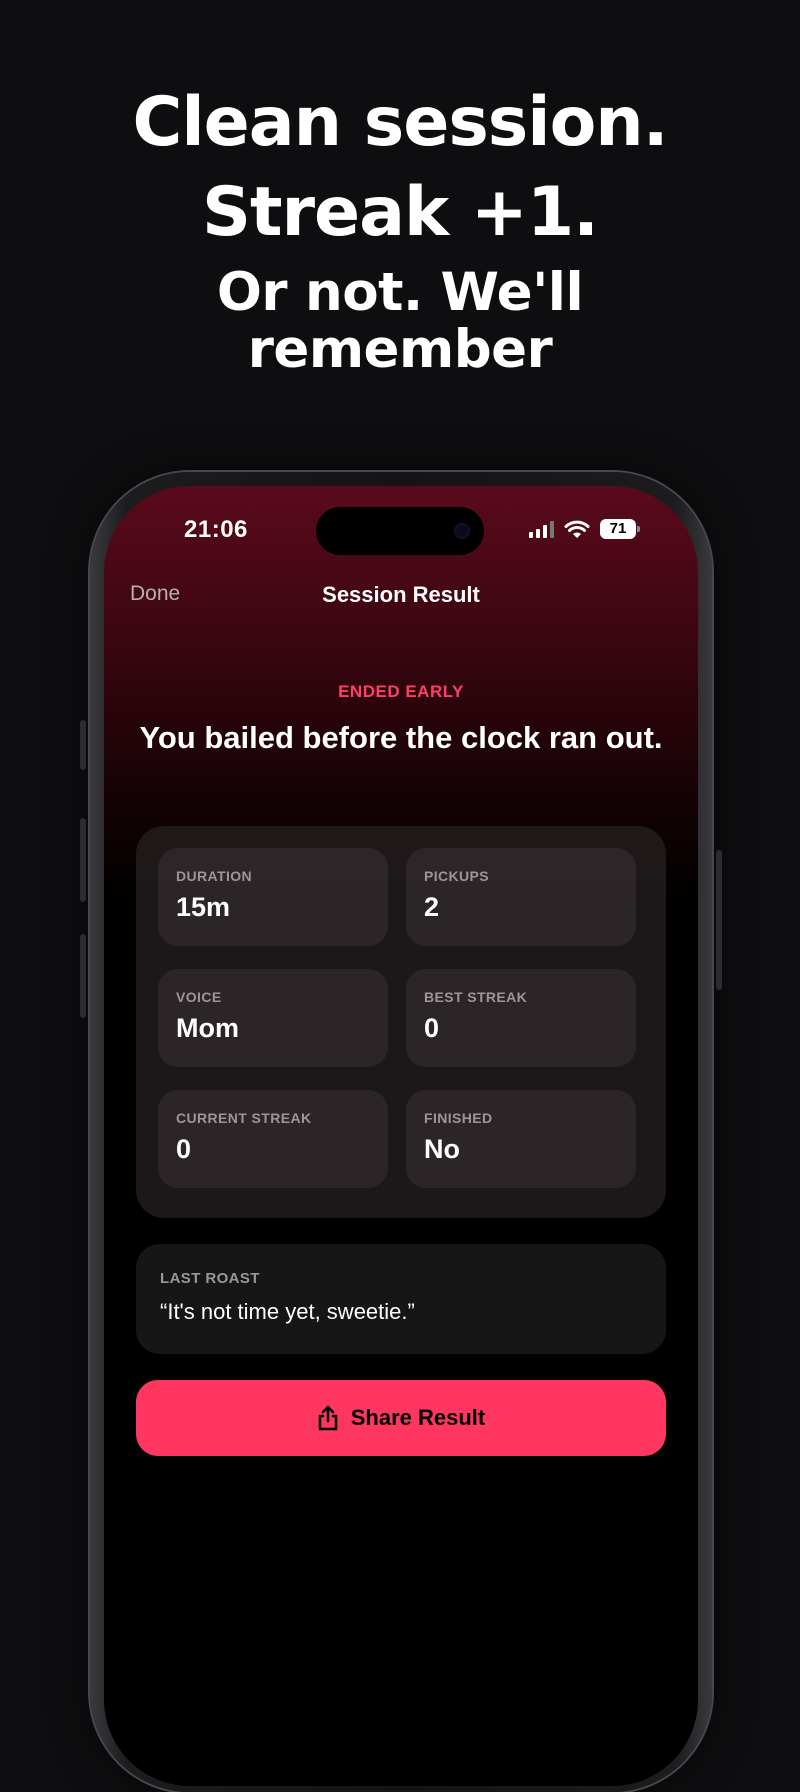  What do you see at coordinates (521, 897) in the screenshot?
I see `stat-pickups: PICKUPS 2` at bounding box center [521, 897].